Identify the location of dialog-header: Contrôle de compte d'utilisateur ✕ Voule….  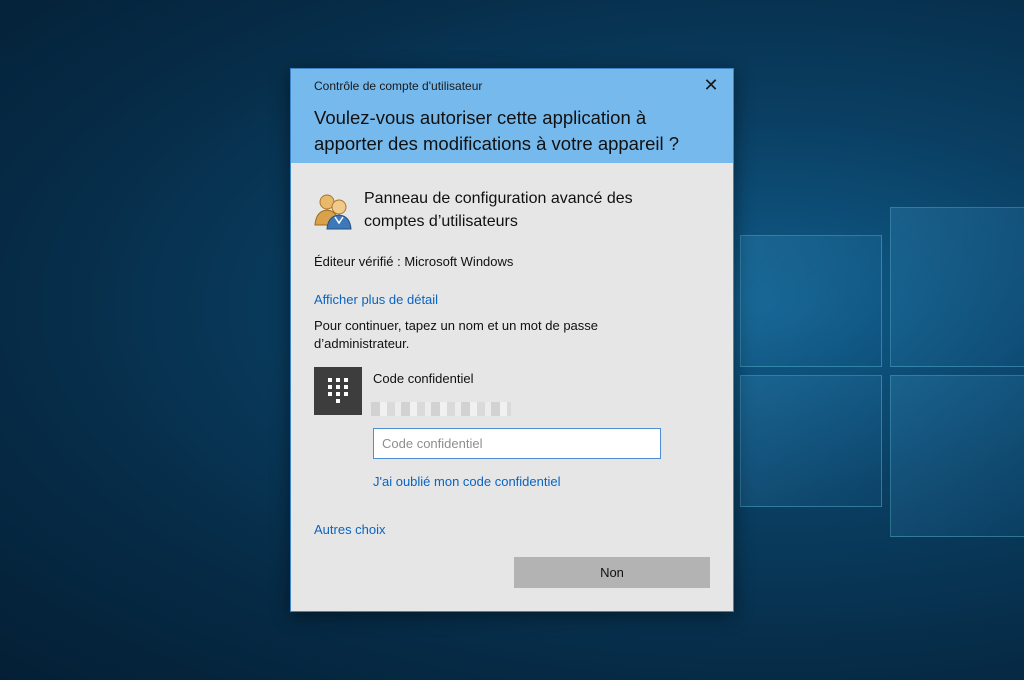
(512, 116).